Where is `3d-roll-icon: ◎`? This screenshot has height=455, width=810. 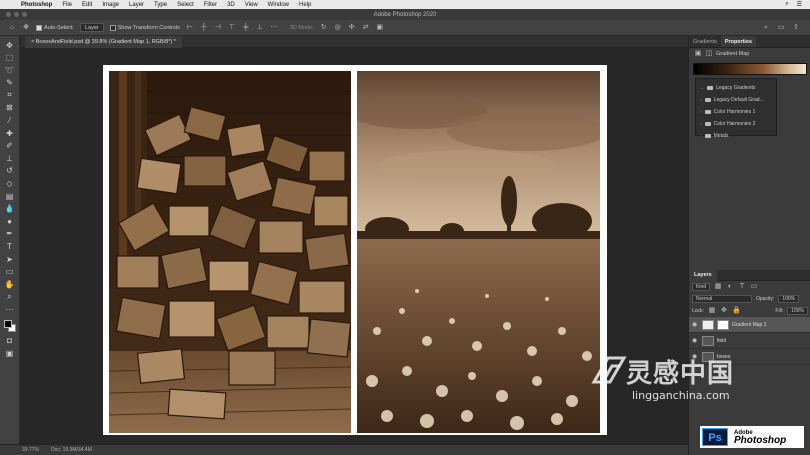 3d-roll-icon: ◎ is located at coordinates (338, 28).